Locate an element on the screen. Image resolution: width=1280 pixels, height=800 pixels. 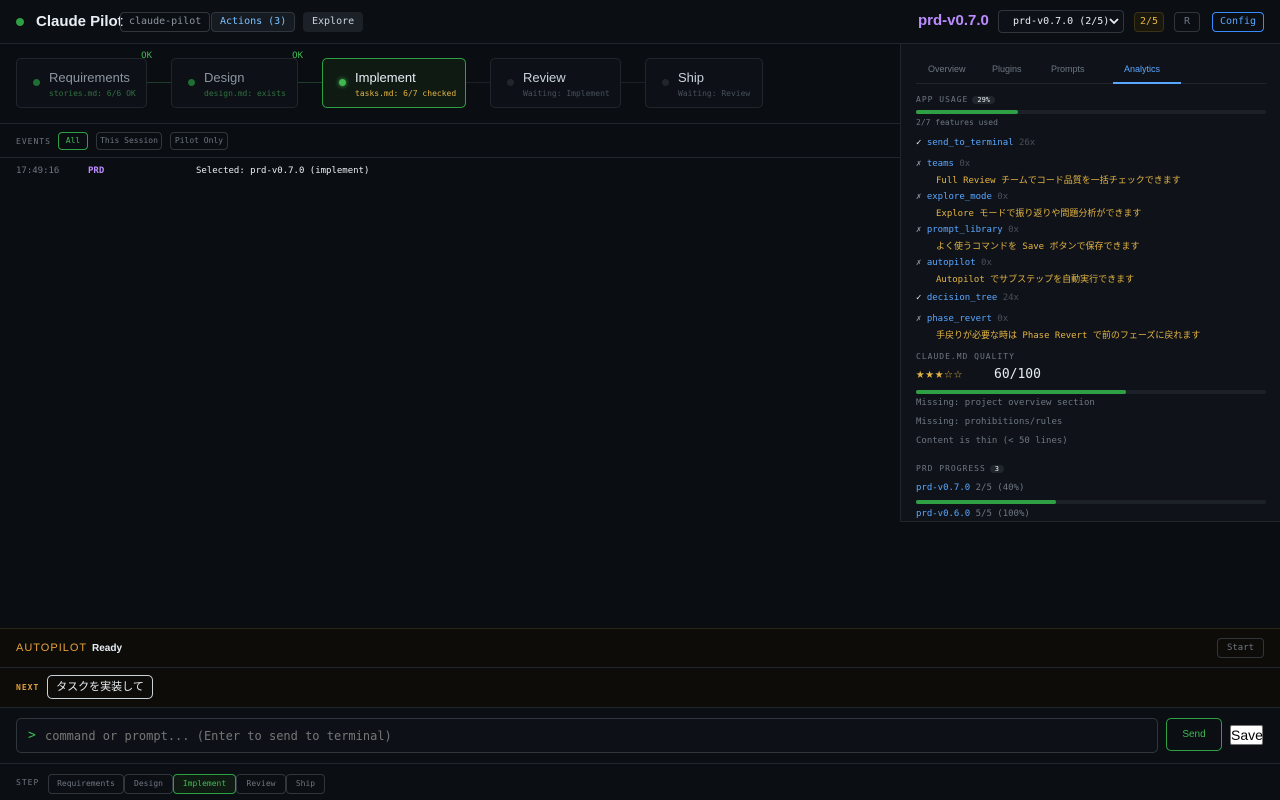
event-message: Selected: prd-v0.7.0 (implement) is located at coordinates (283, 171).